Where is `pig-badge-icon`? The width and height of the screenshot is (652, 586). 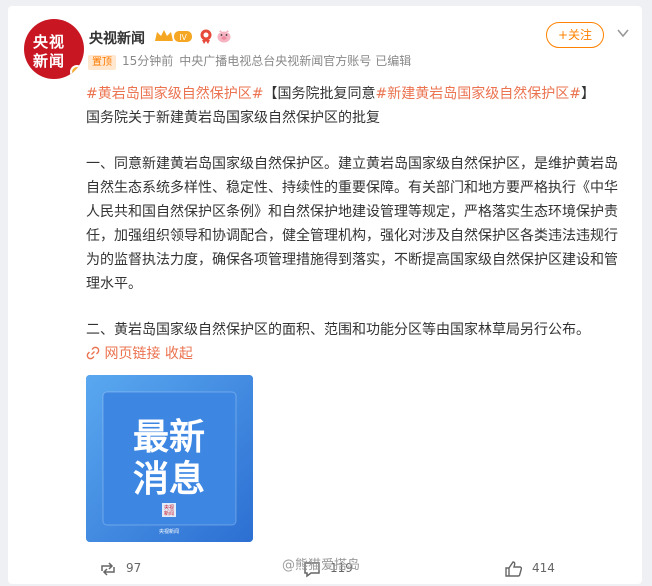 pig-badge-icon is located at coordinates (224, 36).